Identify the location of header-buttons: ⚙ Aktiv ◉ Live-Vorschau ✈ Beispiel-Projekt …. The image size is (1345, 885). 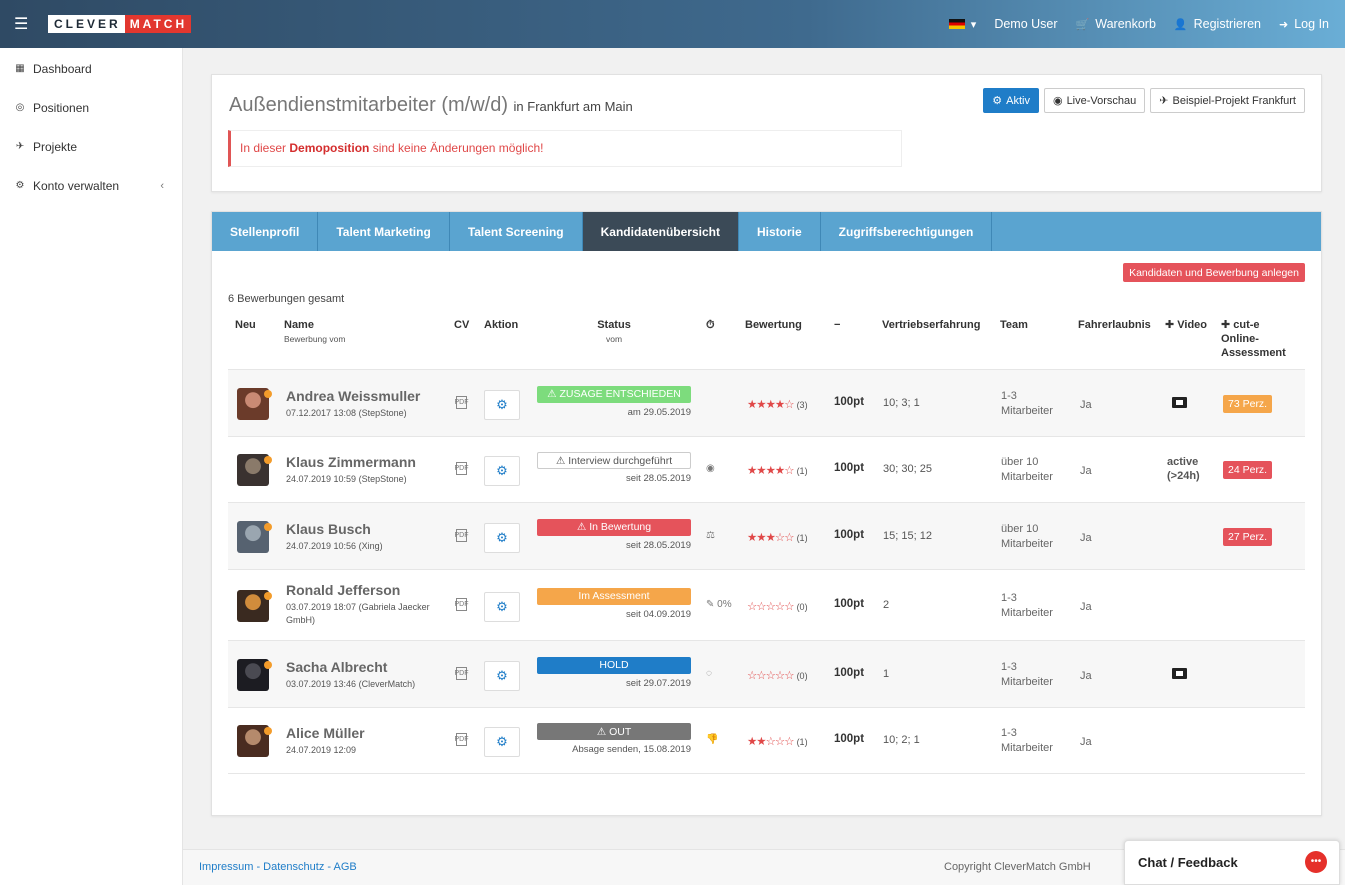
(1144, 100).